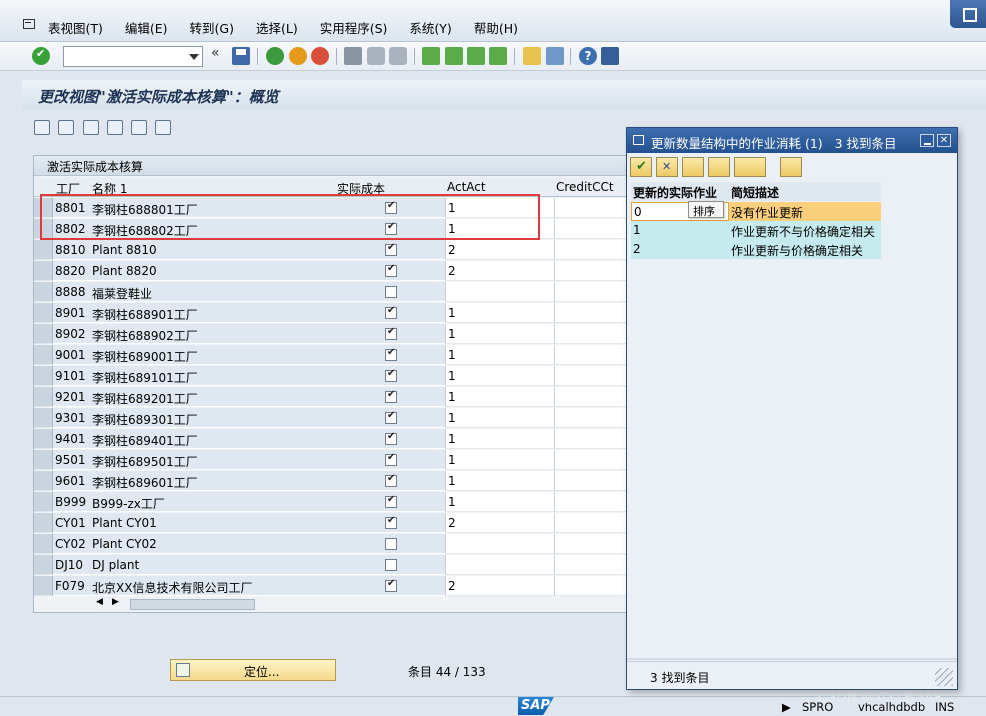 The image size is (986, 716). Describe the element at coordinates (641, 167) in the screenshot. I see `confirm-button` at that location.